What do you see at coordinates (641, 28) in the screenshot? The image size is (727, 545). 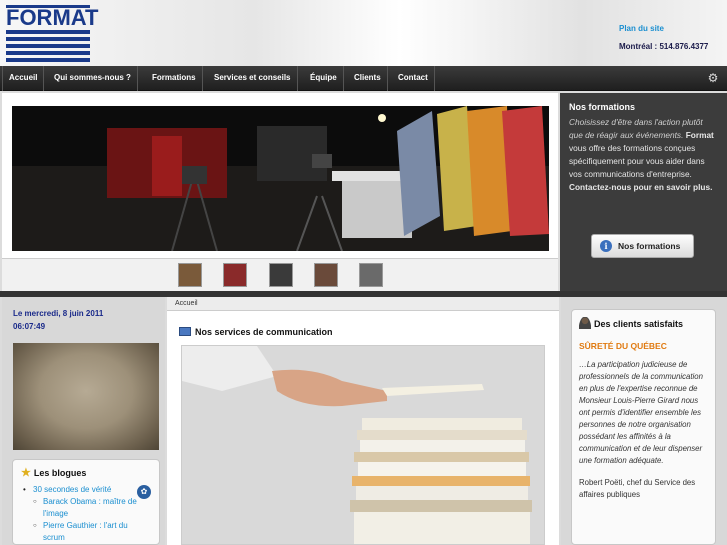 I see `sitemap-link: Plan du site` at bounding box center [641, 28].